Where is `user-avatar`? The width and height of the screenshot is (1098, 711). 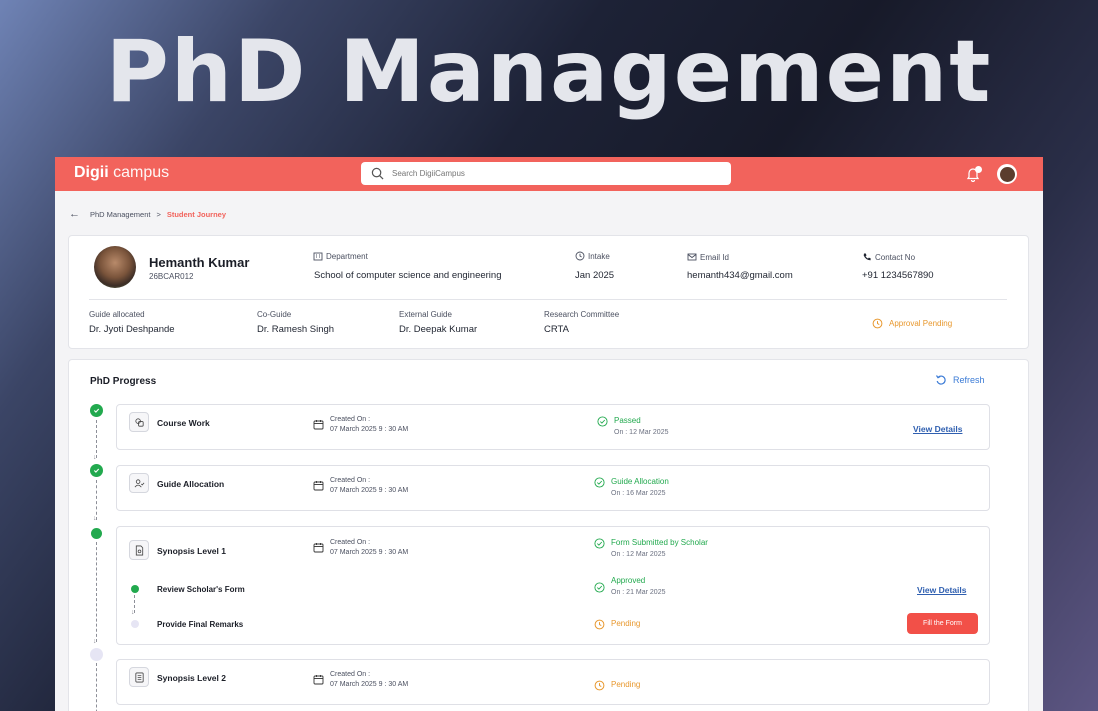 user-avatar is located at coordinates (1007, 174).